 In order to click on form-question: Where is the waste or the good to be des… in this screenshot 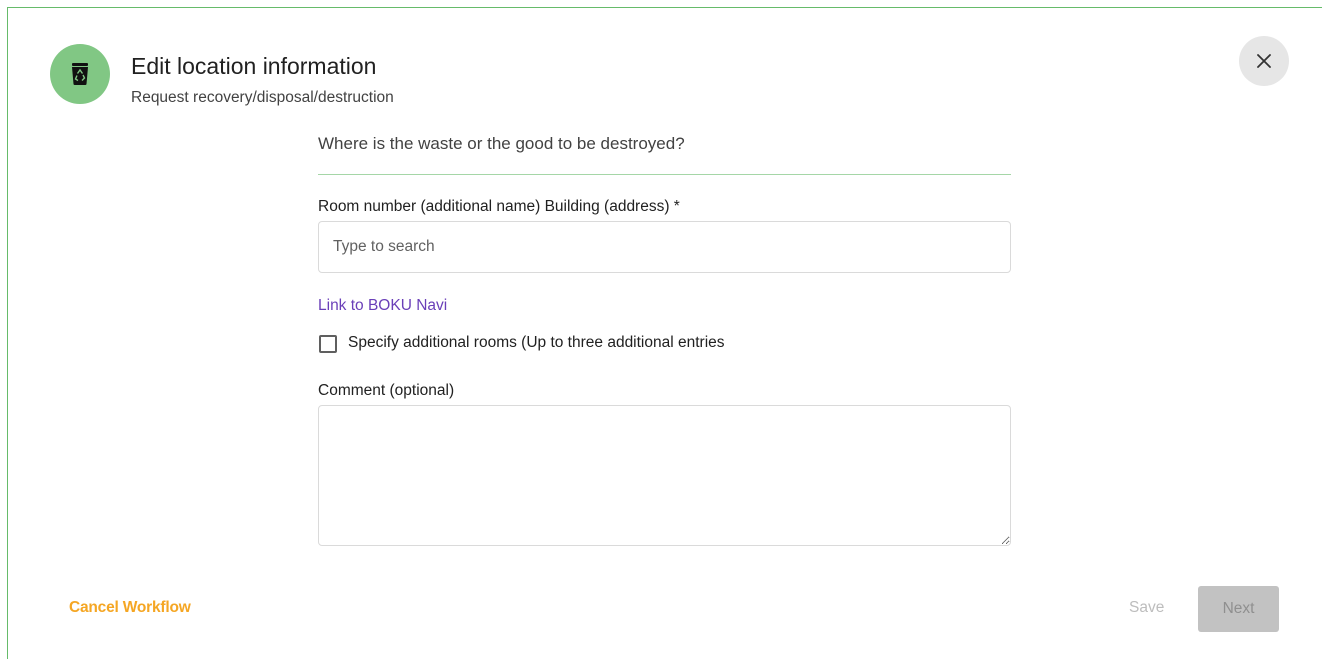, I will do `click(501, 143)`.